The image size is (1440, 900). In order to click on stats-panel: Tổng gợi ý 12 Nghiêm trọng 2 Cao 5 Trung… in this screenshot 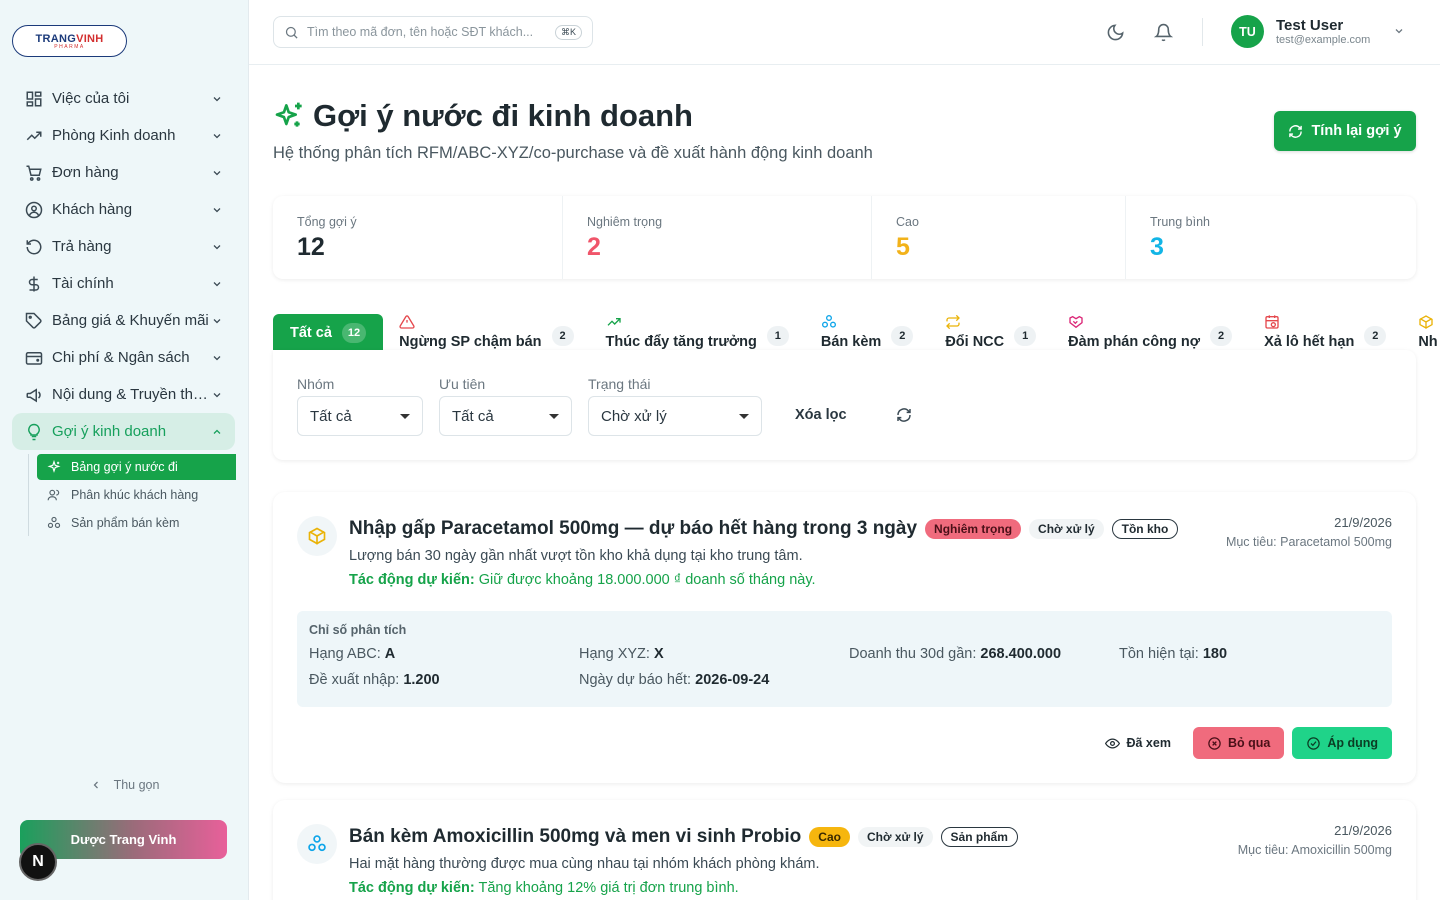, I will do `click(844, 237)`.